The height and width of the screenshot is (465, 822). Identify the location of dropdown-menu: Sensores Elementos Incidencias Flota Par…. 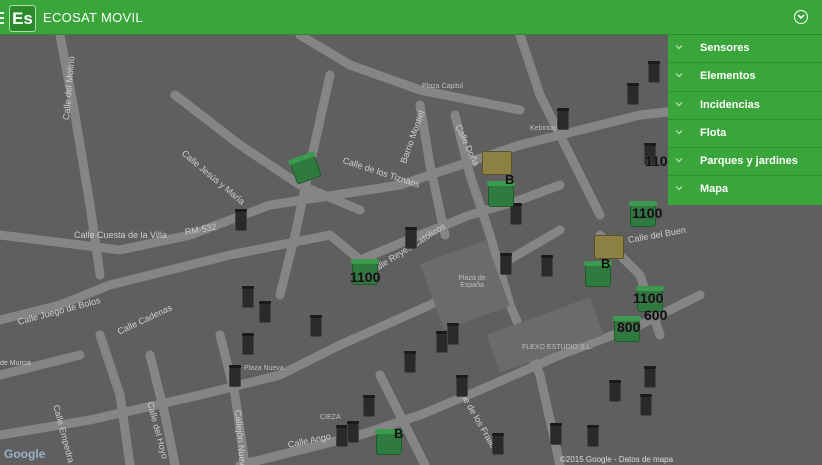
(745, 120).